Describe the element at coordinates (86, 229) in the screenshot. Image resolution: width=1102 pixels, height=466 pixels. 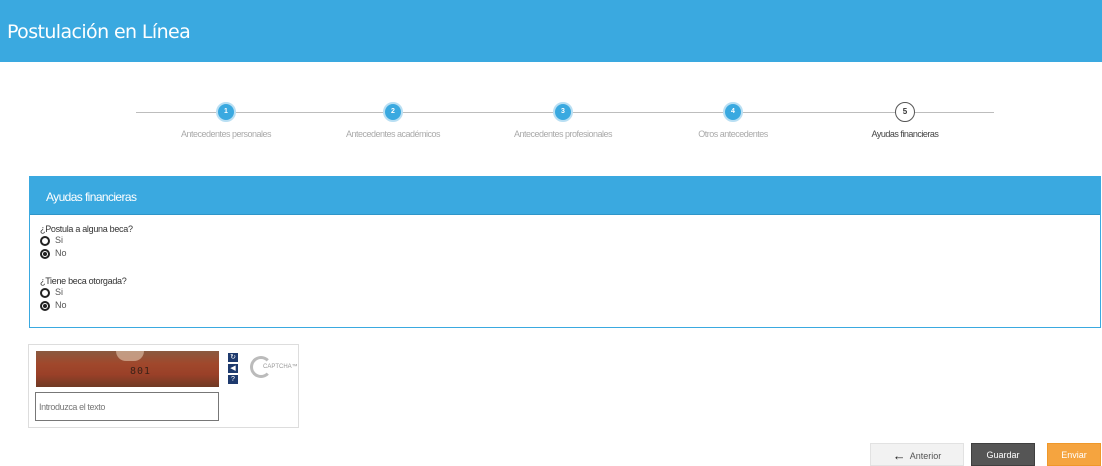
I see `question-scholarship-application: ¿Postula a alguna beca?` at that location.